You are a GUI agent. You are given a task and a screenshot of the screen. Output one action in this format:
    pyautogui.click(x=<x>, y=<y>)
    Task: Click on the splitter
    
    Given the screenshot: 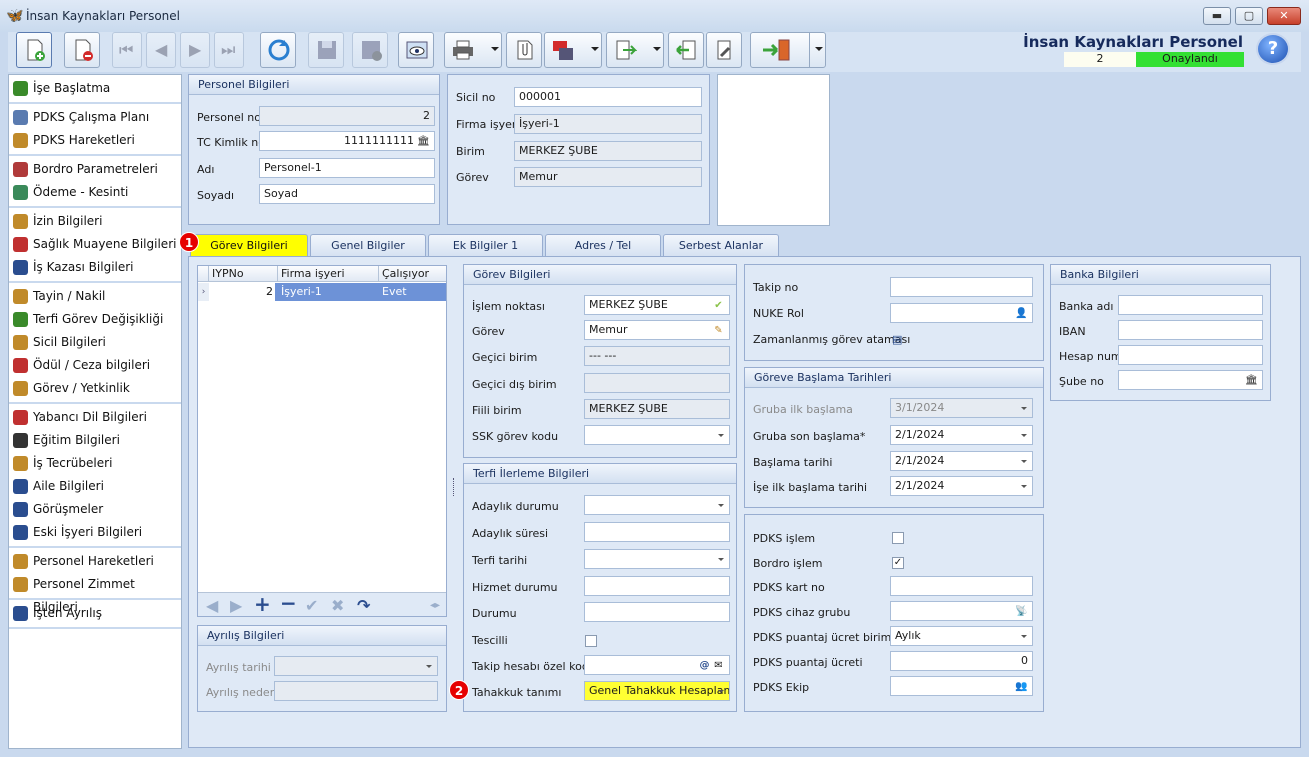 What is the action you would take?
    pyautogui.click(x=454, y=487)
    